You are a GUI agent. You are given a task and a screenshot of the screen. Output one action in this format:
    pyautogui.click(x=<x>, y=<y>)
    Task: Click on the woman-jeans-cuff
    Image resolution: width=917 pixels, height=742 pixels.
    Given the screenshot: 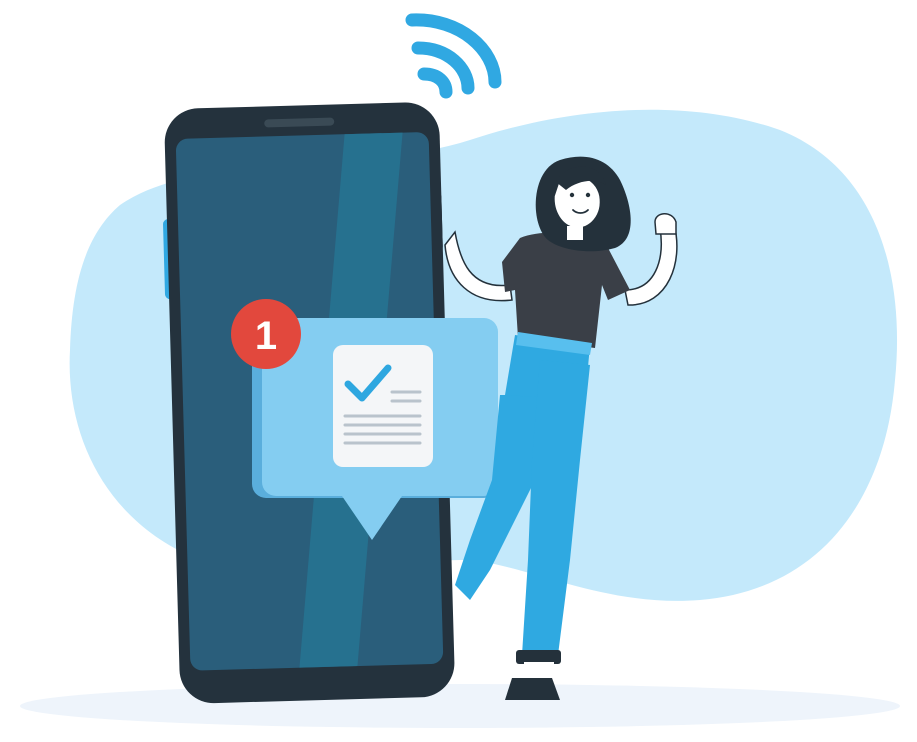 What is the action you would take?
    pyautogui.click(x=538, y=657)
    